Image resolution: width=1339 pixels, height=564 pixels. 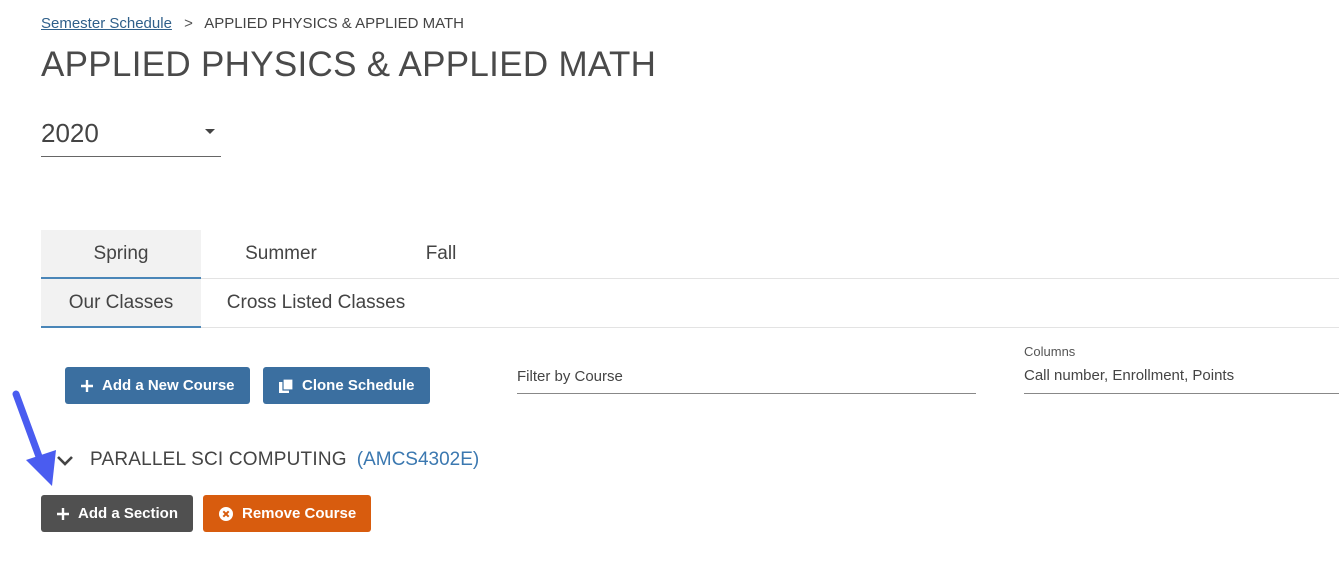 What do you see at coordinates (1129, 375) in the screenshot?
I see `columns-value: Call number, Enrollment, Points` at bounding box center [1129, 375].